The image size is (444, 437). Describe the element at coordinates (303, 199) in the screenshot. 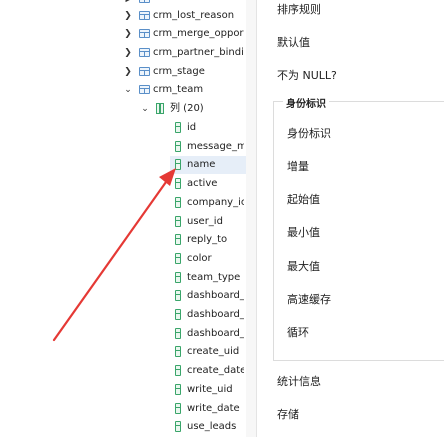

I see `start-value-label: 起始值` at that location.